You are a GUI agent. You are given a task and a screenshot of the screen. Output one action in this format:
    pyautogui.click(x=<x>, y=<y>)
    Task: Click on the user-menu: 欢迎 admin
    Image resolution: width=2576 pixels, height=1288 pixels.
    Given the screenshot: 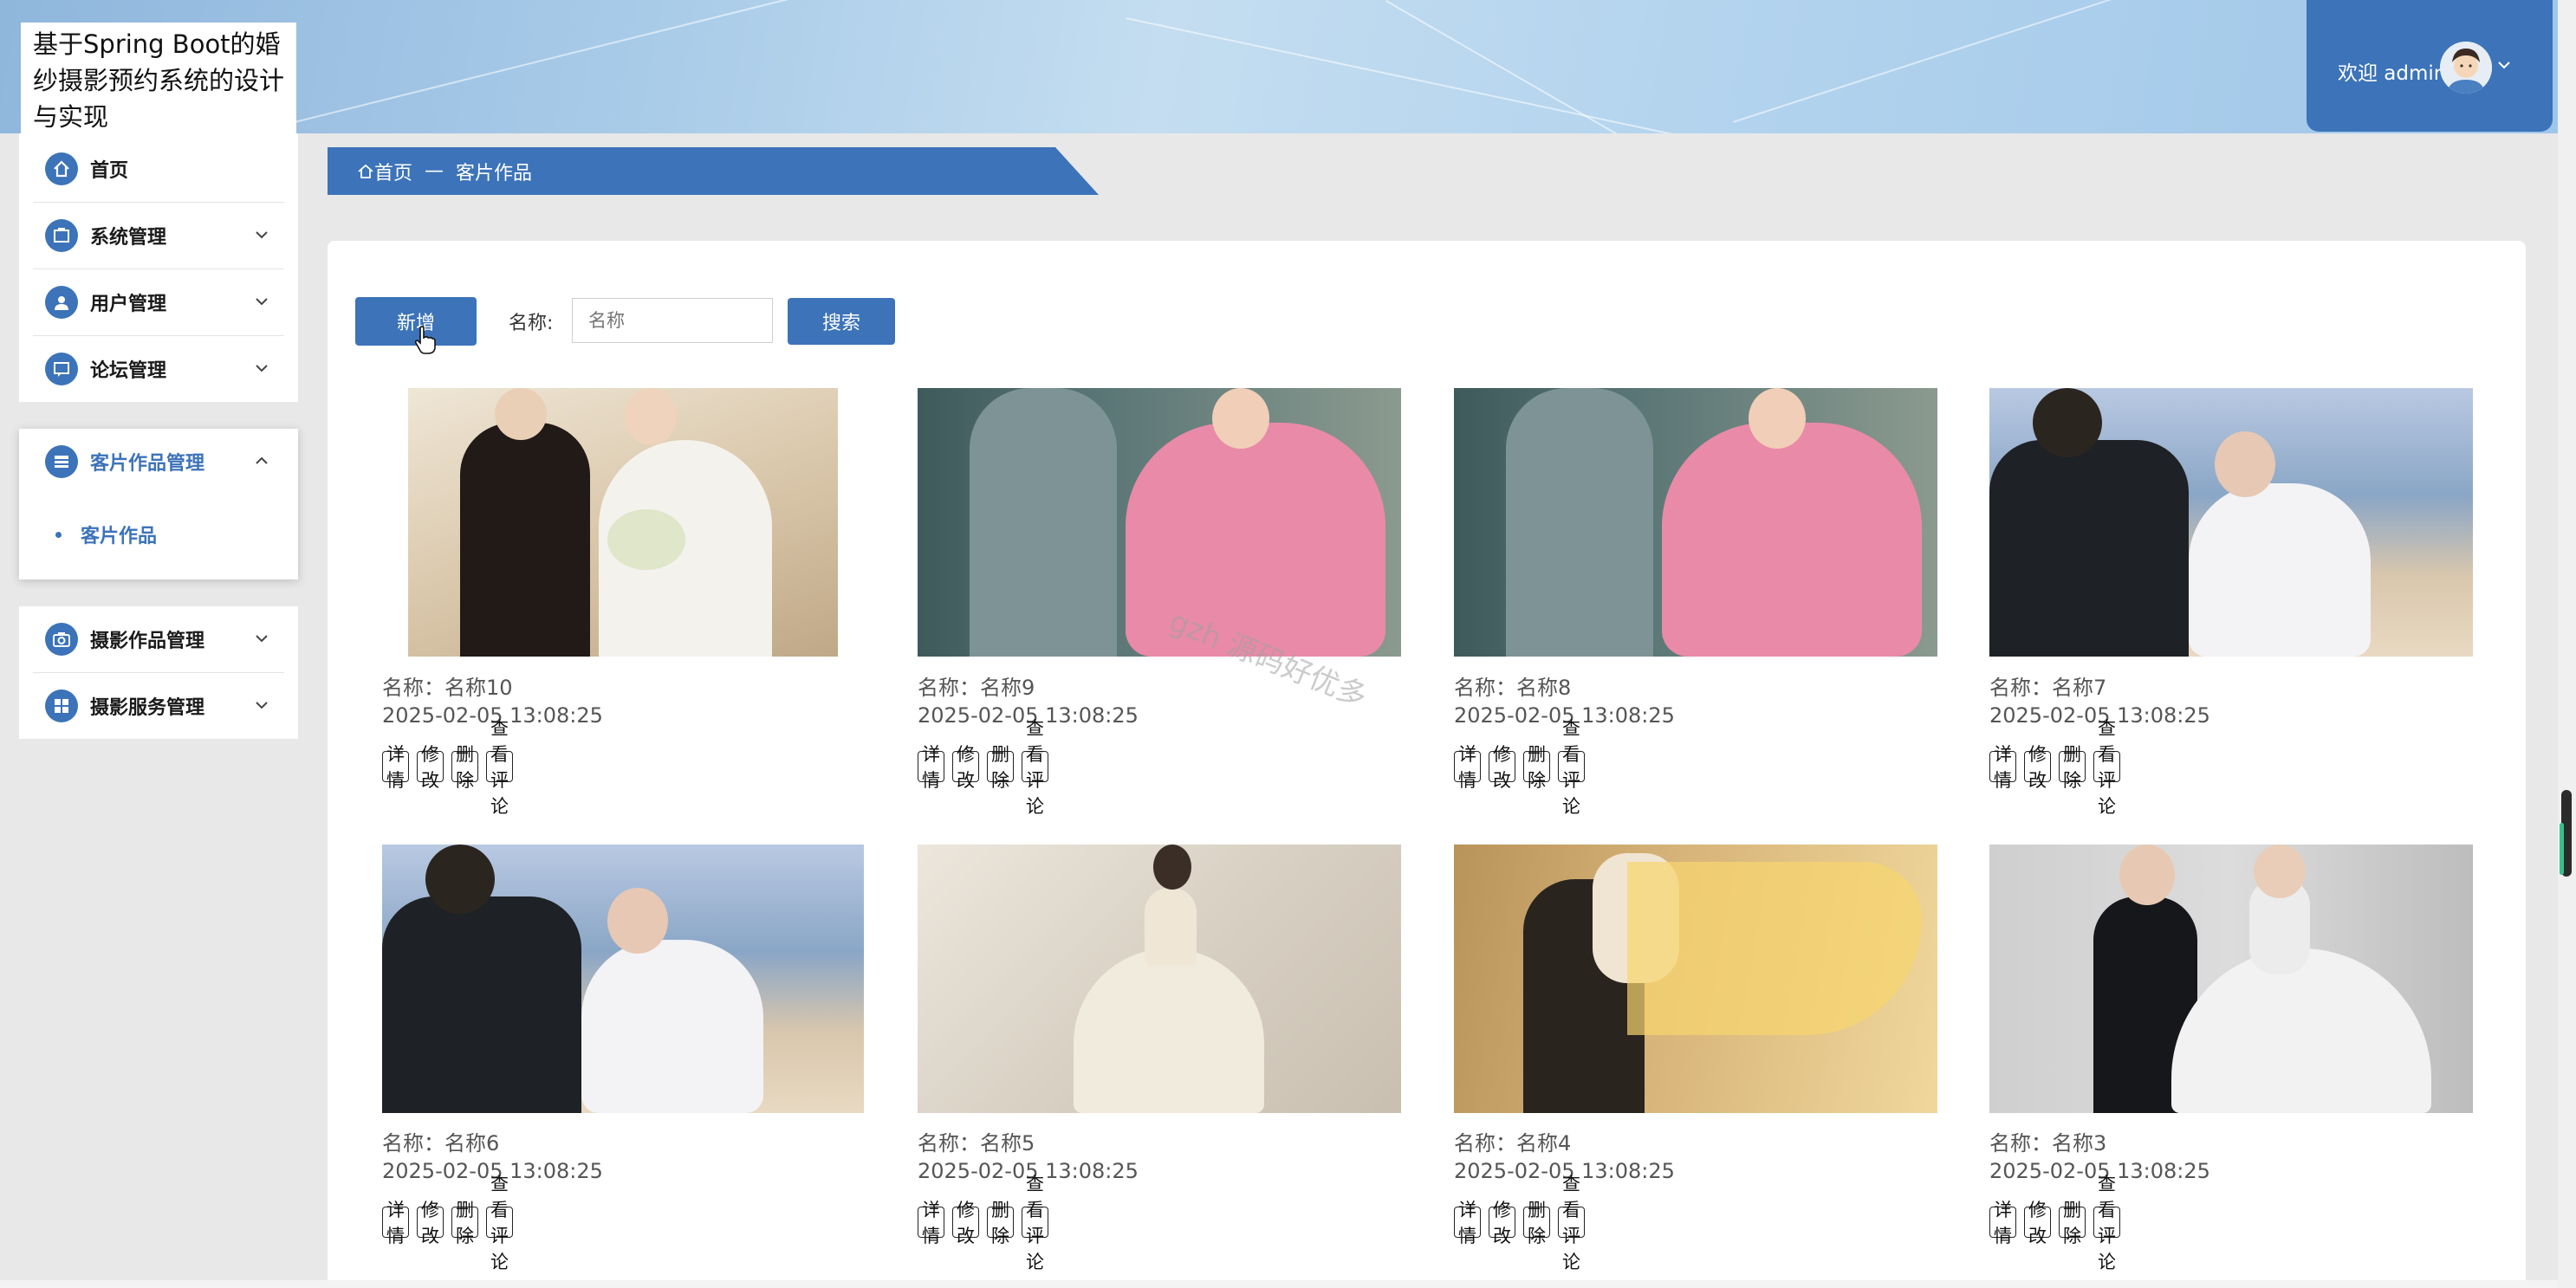 What is the action you would take?
    pyautogui.click(x=2430, y=66)
    